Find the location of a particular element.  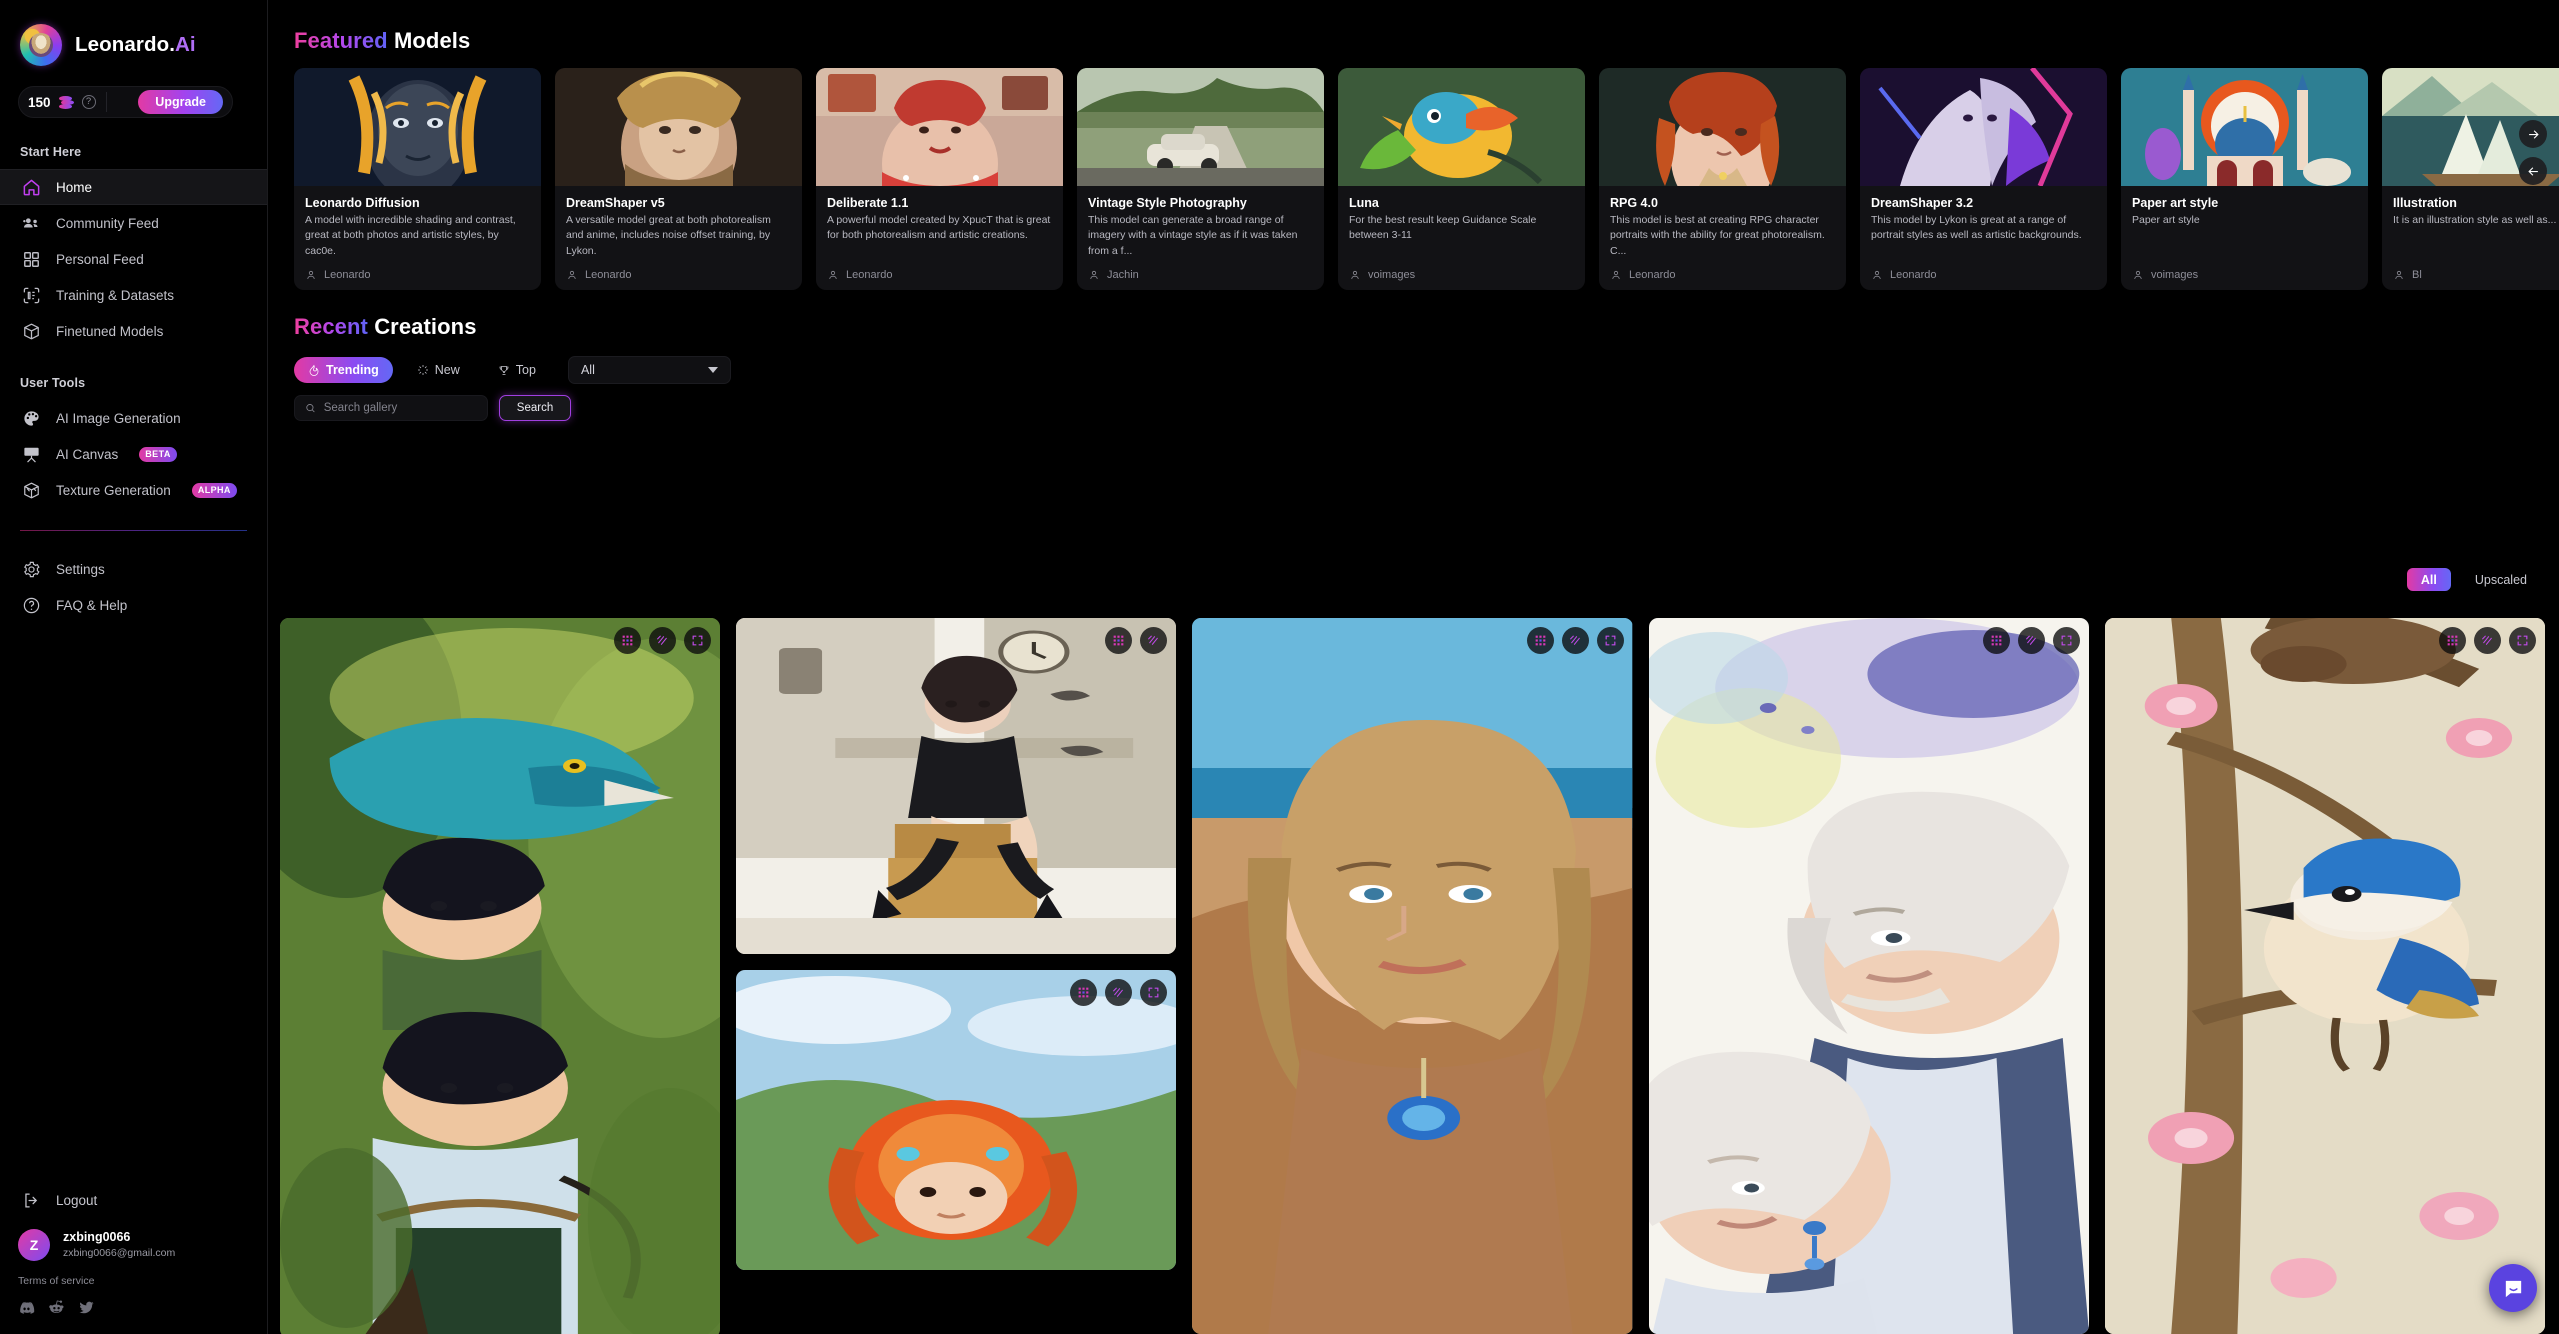

gallery-column is located at coordinates (2324, 976).